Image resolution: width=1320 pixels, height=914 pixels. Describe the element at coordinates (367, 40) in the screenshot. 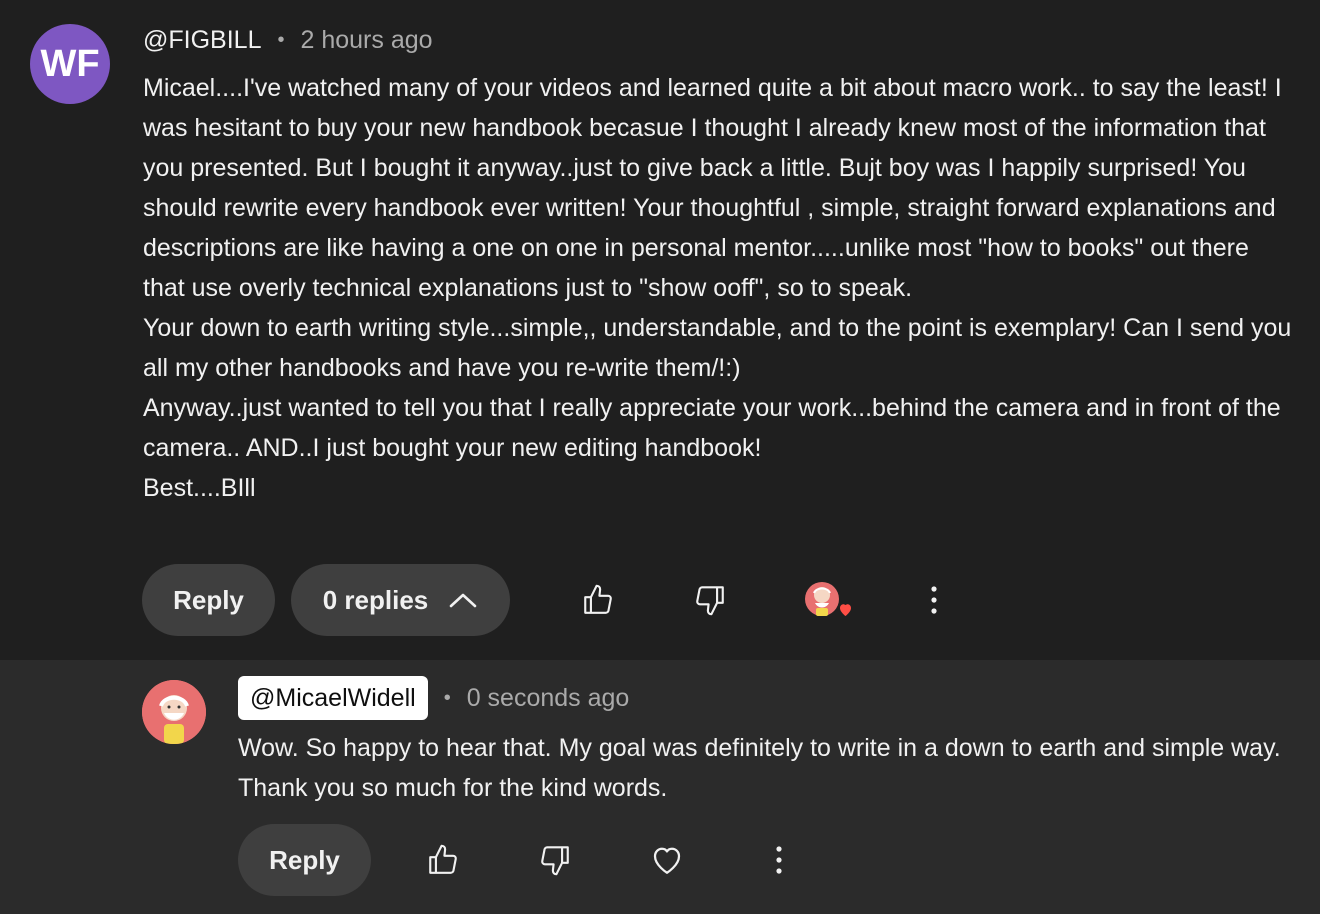

I see `comment-timestamp: 2 hours ago` at that location.